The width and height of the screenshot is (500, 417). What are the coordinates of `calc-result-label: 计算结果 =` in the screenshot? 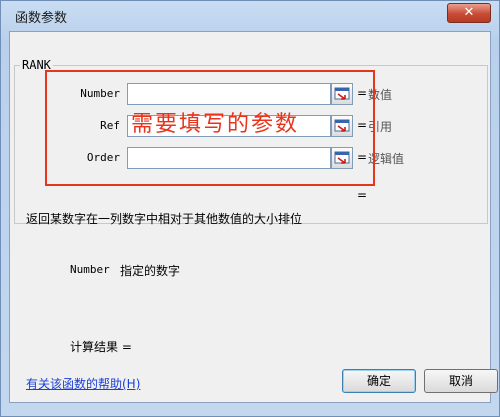 It's located at (101, 347).